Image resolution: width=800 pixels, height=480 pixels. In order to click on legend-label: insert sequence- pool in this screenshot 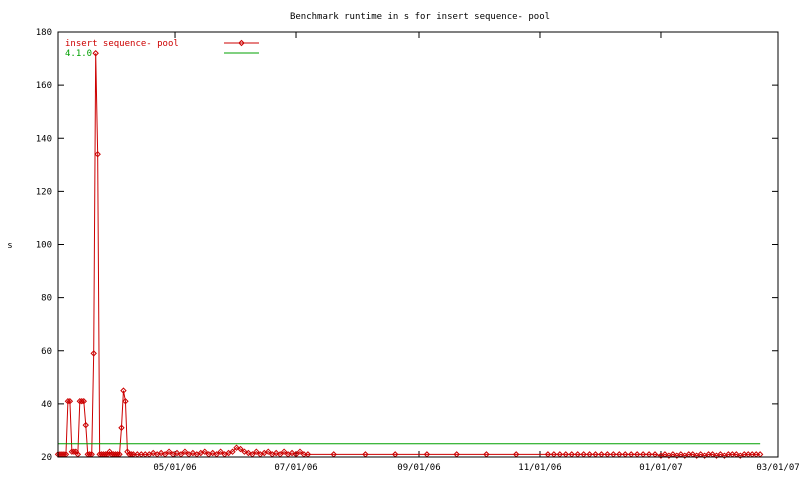, I will do `click(122, 44)`.